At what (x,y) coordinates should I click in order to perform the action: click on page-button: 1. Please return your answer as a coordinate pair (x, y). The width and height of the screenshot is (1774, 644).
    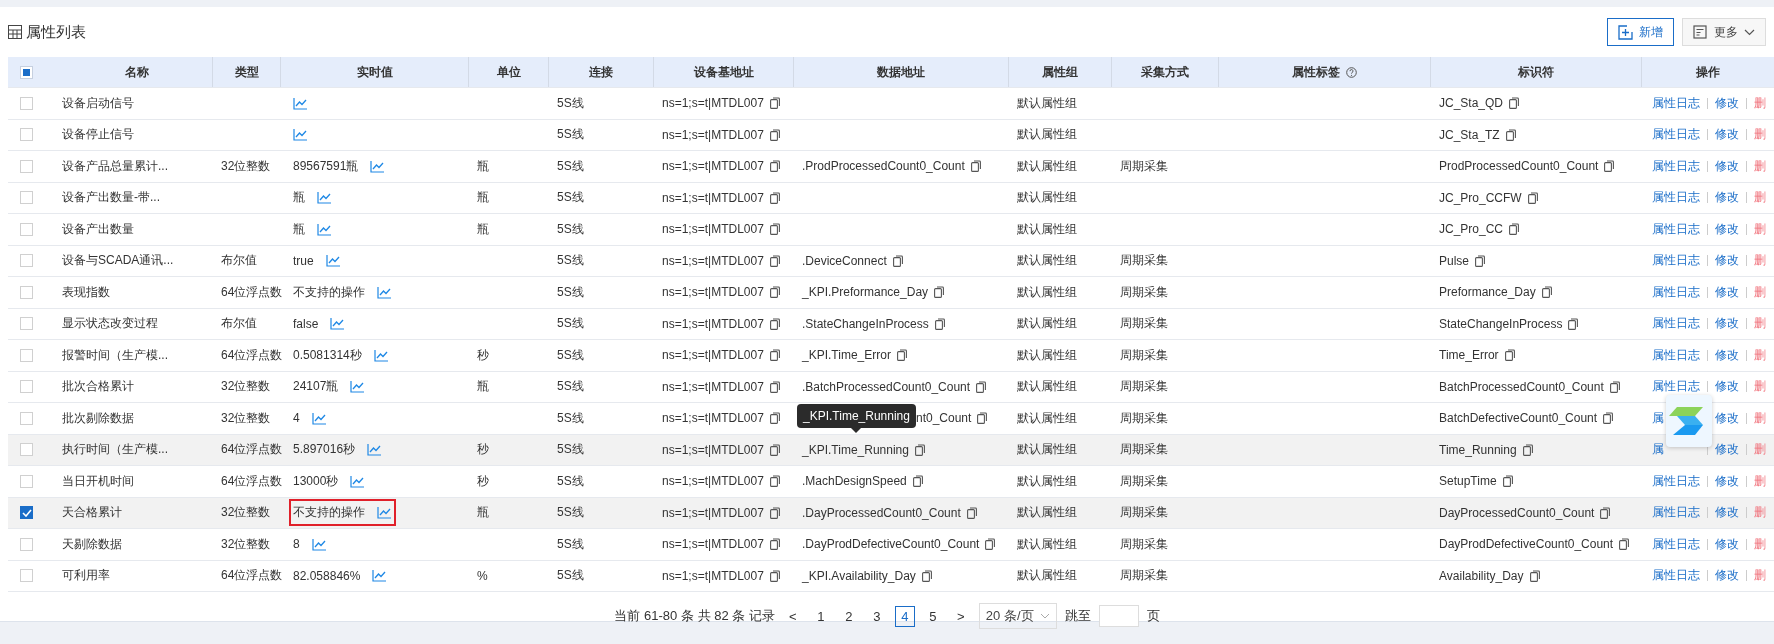
    Looking at the image, I should click on (820, 616).